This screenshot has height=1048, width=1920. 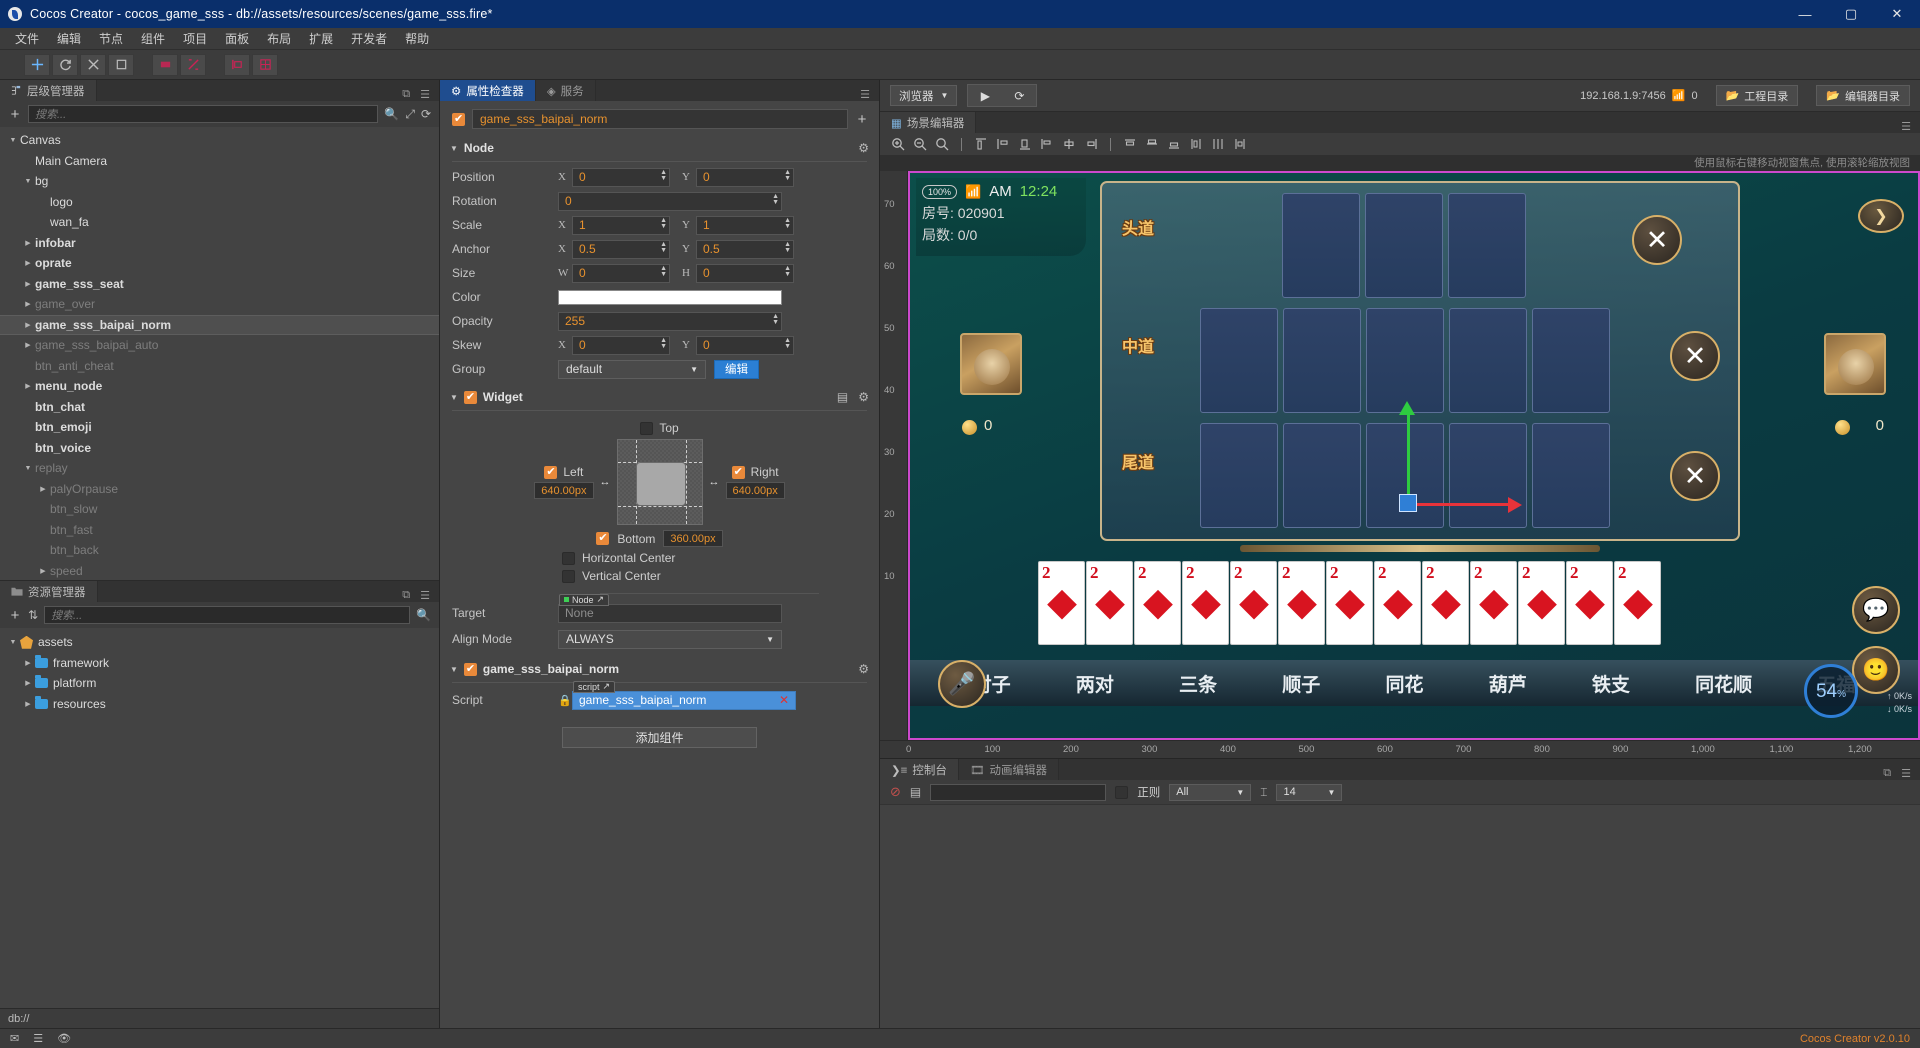 What do you see at coordinates (659, 397) in the screenshot?
I see `widget-section-header: ▼ Widget ▤ ⚙` at bounding box center [659, 397].